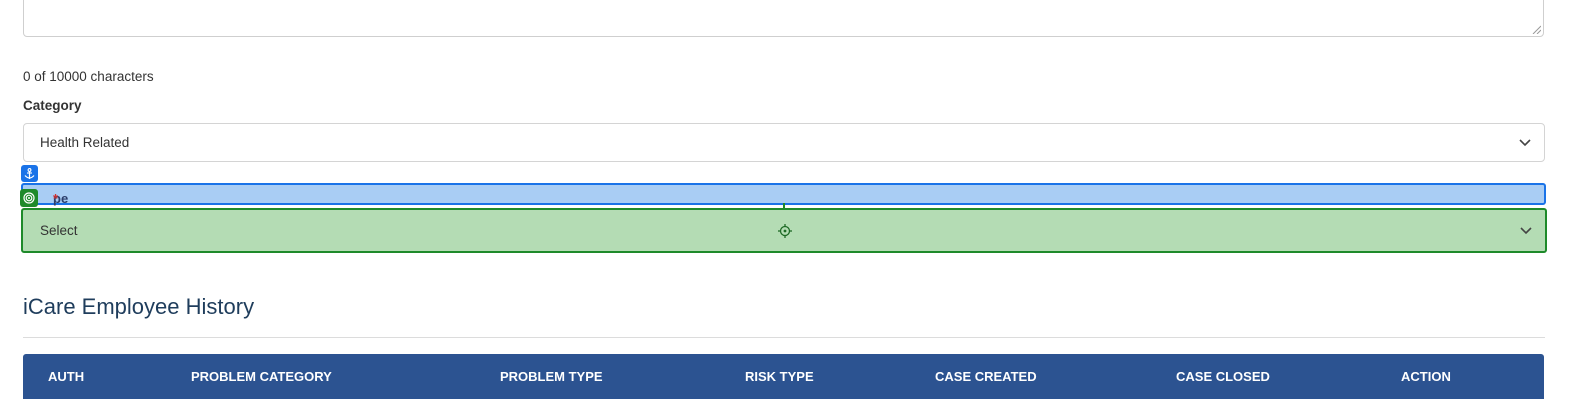 This screenshot has width=1576, height=419. Describe the element at coordinates (85, 142) in the screenshot. I see `category-select-value: Health Related` at that location.